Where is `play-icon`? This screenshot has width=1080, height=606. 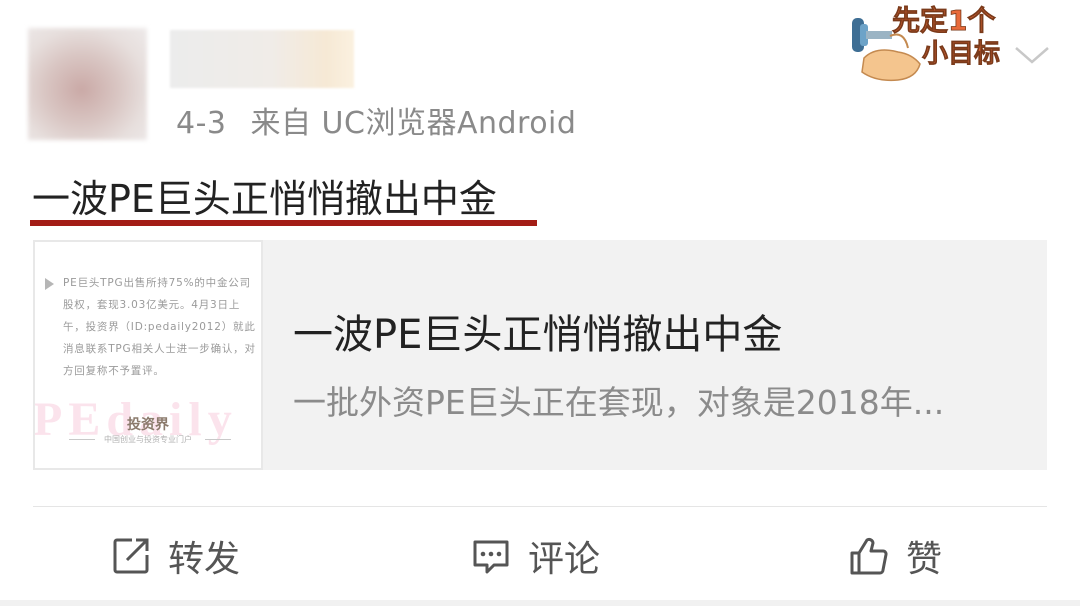 play-icon is located at coordinates (49, 284).